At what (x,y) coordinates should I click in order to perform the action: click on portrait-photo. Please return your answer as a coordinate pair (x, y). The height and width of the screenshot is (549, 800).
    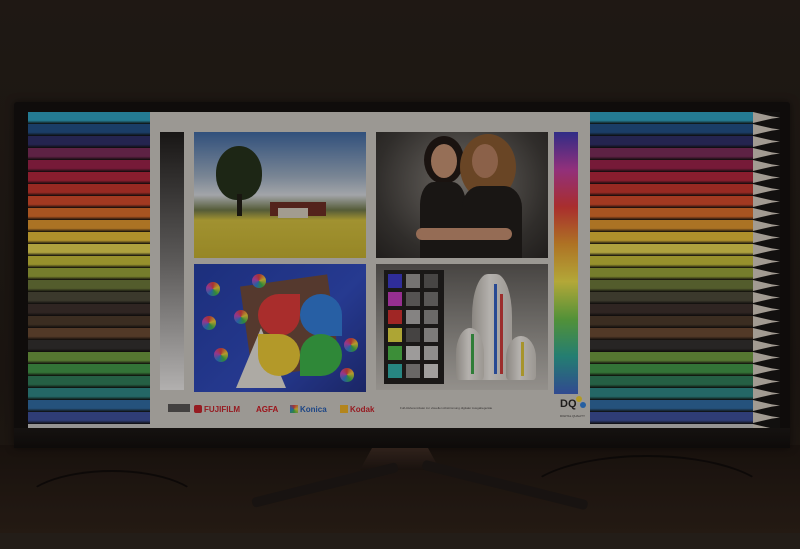
    Looking at the image, I should click on (462, 195).